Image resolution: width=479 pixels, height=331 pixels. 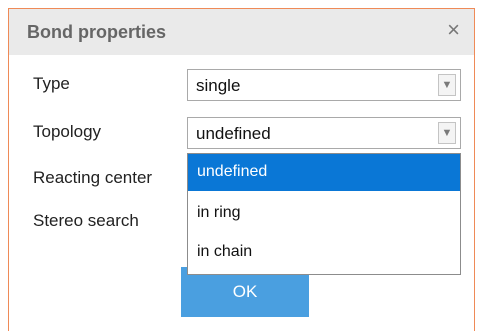 I want to click on stereo-search-label: Stereo search, so click(x=86, y=220).